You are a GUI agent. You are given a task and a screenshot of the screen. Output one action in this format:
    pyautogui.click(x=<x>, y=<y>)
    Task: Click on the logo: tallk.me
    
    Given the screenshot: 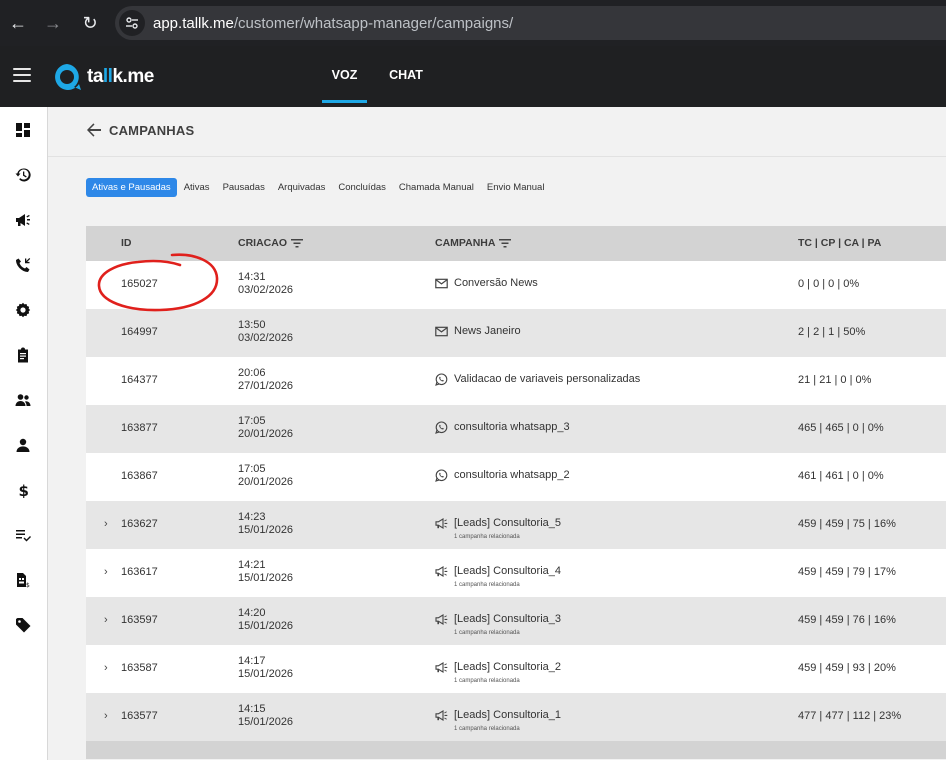 What is the action you would take?
    pyautogui.click(x=103, y=77)
    